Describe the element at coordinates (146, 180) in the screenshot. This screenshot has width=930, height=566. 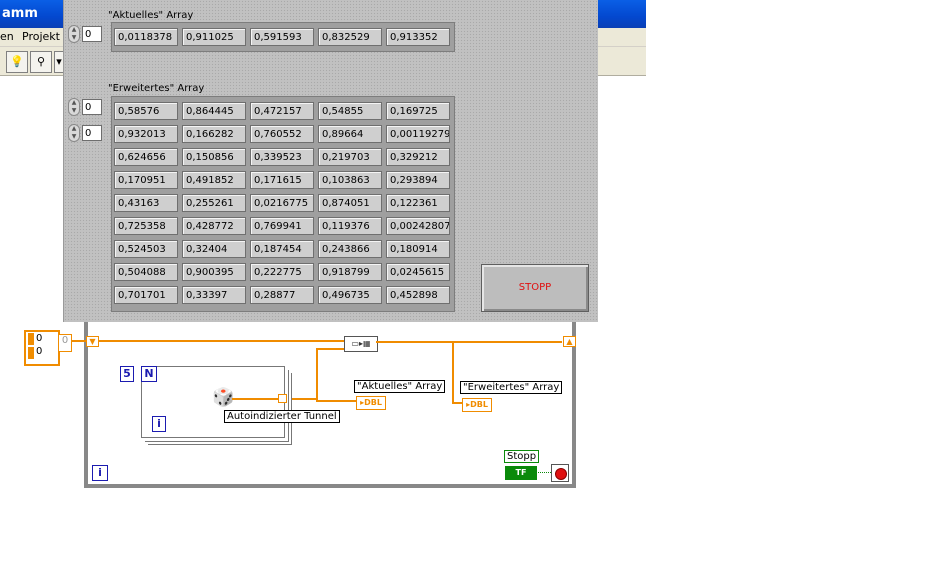
I see `erweitertes-array-element: 0,170951` at that location.